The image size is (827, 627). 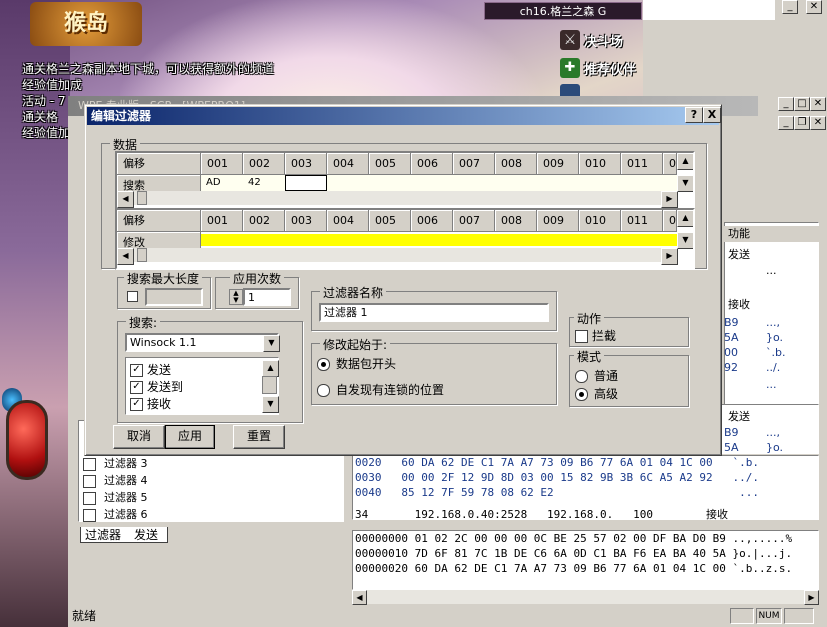 What do you see at coordinates (596, 375) in the screenshot?
I see `radio-normal: 普通` at bounding box center [596, 375].